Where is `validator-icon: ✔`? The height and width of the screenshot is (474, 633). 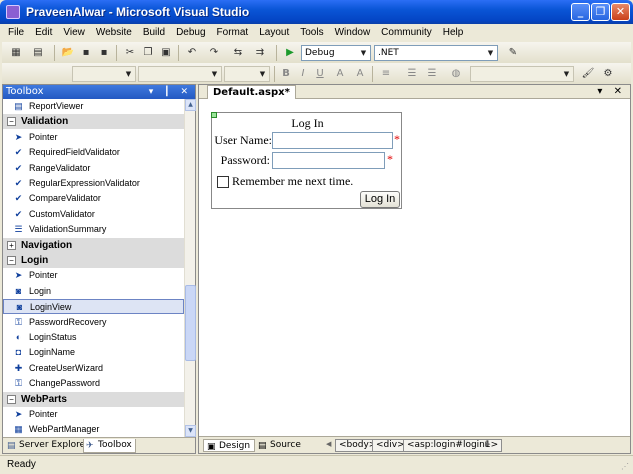 validator-icon: ✔ is located at coordinates (18, 183).